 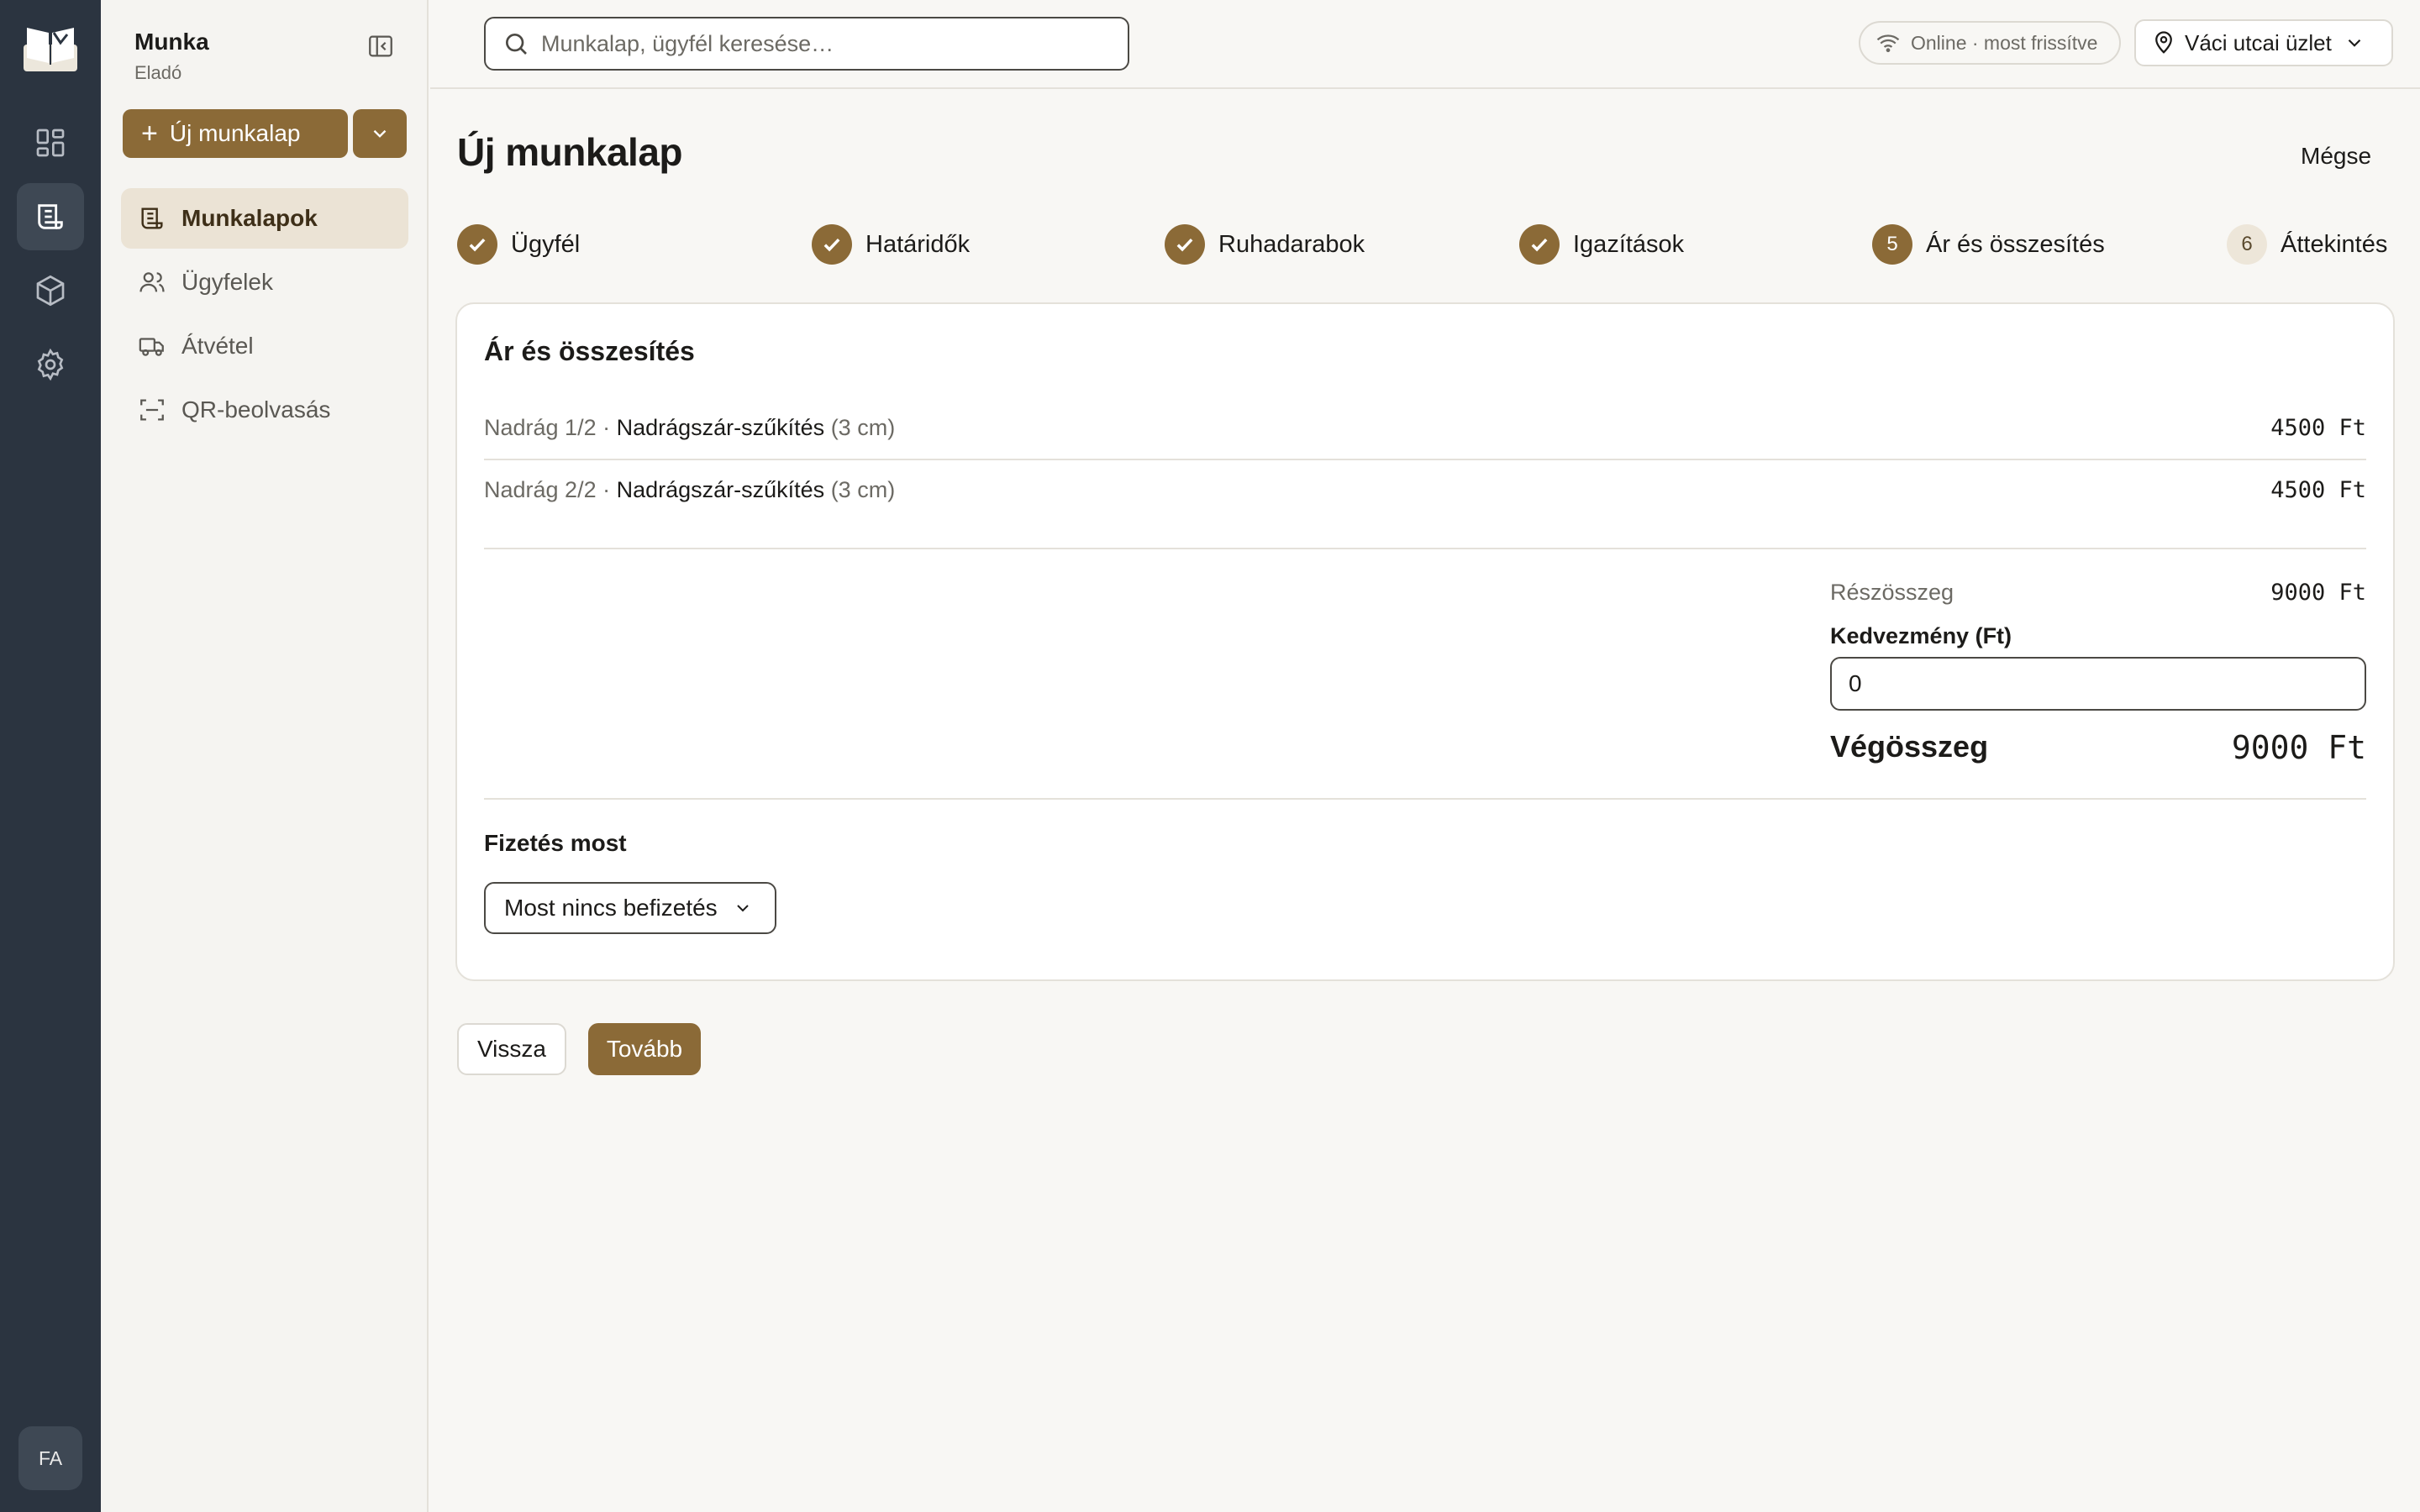 I want to click on rail-worksheets-button, so click(x=51, y=216).